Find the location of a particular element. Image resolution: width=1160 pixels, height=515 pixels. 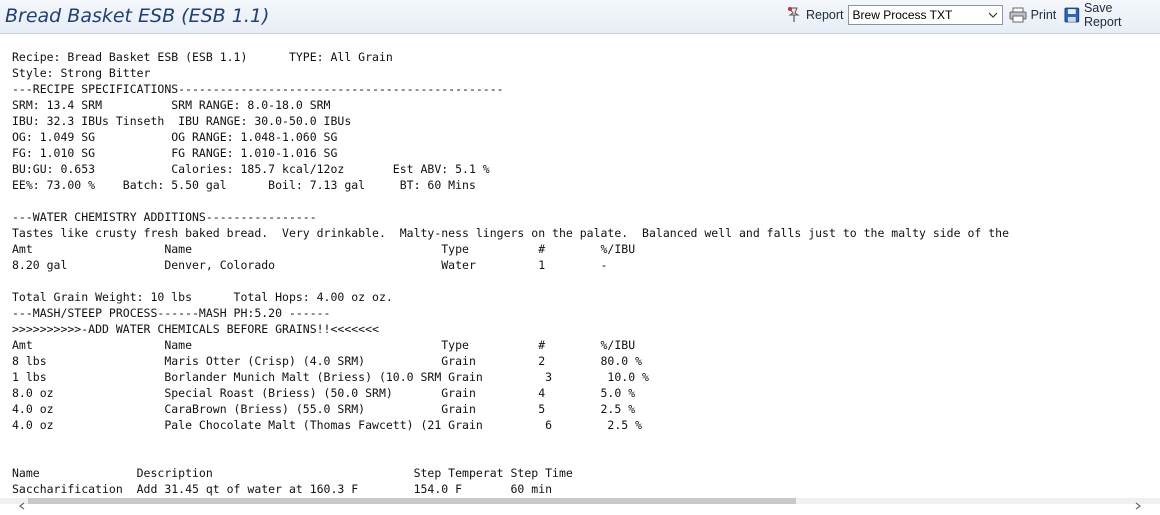

report-line: Name Description Step Temperat Step Time is located at coordinates (292, 473).